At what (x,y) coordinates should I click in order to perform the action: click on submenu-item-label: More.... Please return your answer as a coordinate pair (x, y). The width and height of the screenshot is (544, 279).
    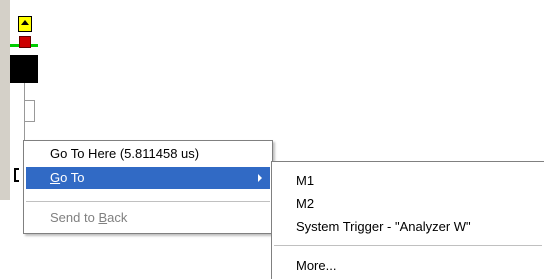
    Looking at the image, I should click on (316, 265).